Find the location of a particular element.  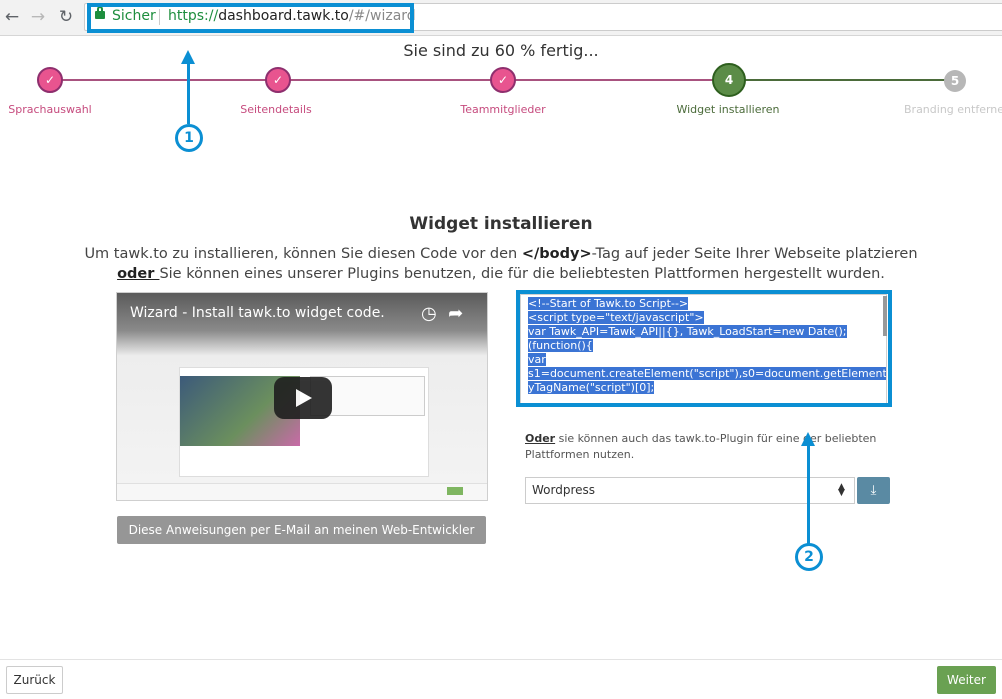

intro-body-tag: </body> is located at coordinates (556, 254).